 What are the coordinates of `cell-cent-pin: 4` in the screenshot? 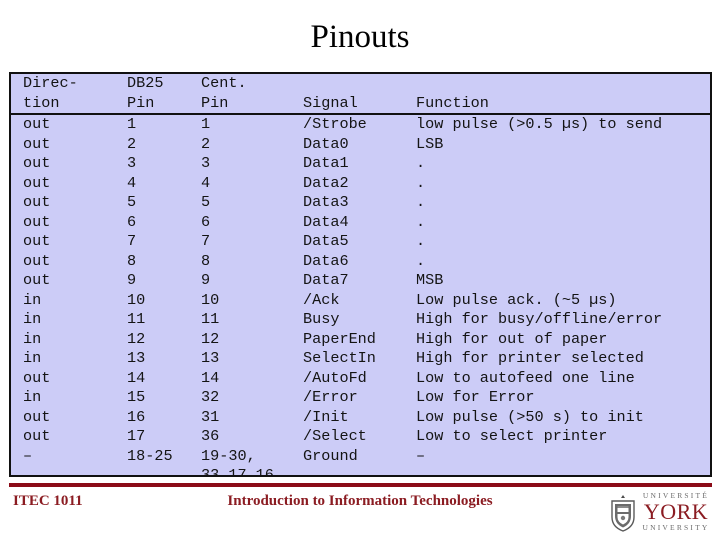 It's located at (206, 182).